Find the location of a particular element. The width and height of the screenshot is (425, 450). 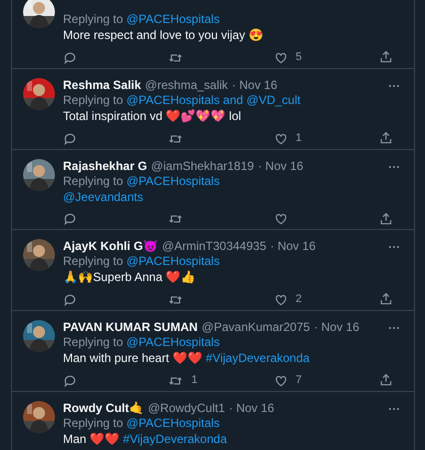

user-handle: @iamShekhar1819 is located at coordinates (202, 166).